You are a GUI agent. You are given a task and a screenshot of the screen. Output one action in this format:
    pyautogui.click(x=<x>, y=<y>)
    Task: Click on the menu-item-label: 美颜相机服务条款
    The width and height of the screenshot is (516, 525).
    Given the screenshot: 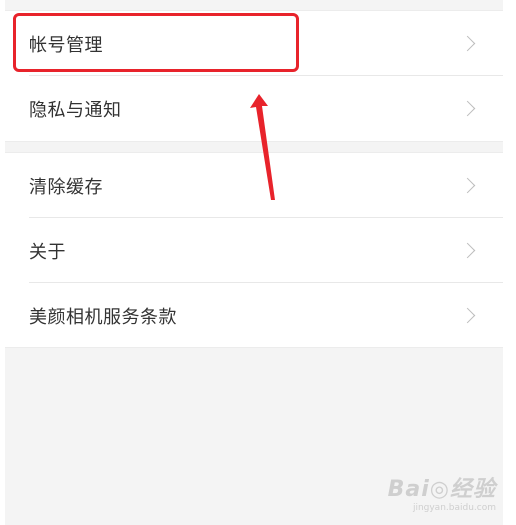 What is the action you would take?
    pyautogui.click(x=103, y=317)
    